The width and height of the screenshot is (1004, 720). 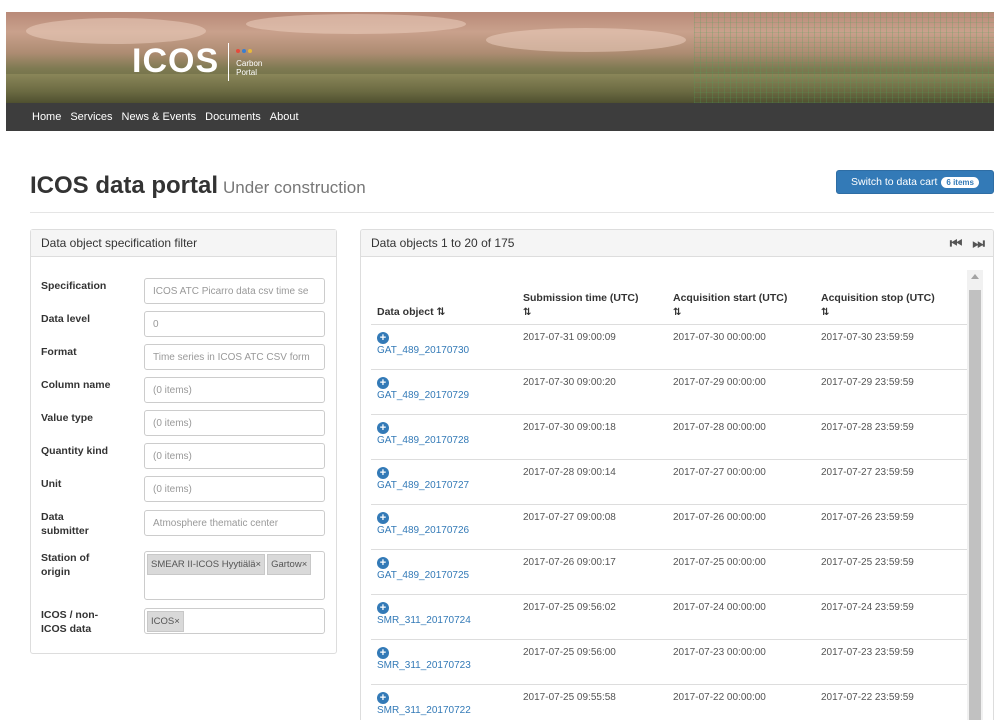 What do you see at coordinates (892, 702) in the screenshot?
I see `cell-acq-stop: 2017-07-22 23:59:59` at bounding box center [892, 702].